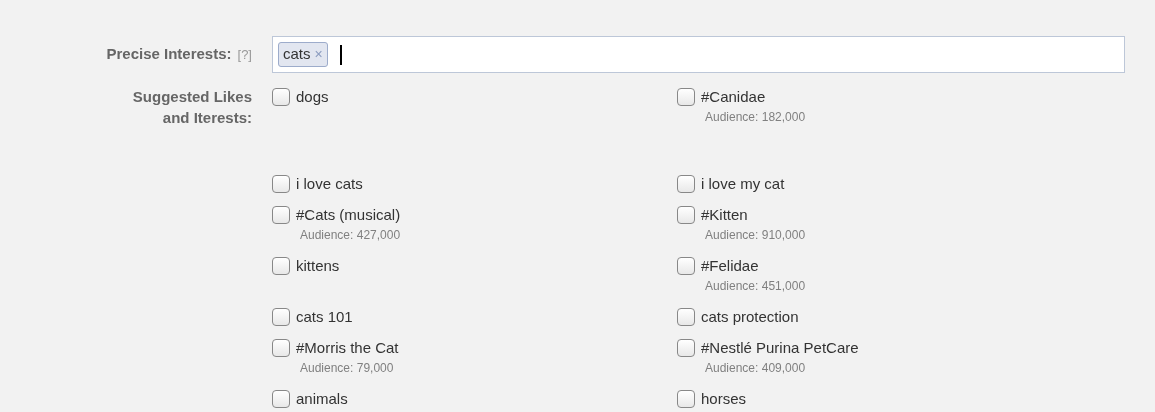 This screenshot has height=412, width=1155. Describe the element at coordinates (755, 286) in the screenshot. I see `audience-size: Audience: 451,000` at that location.